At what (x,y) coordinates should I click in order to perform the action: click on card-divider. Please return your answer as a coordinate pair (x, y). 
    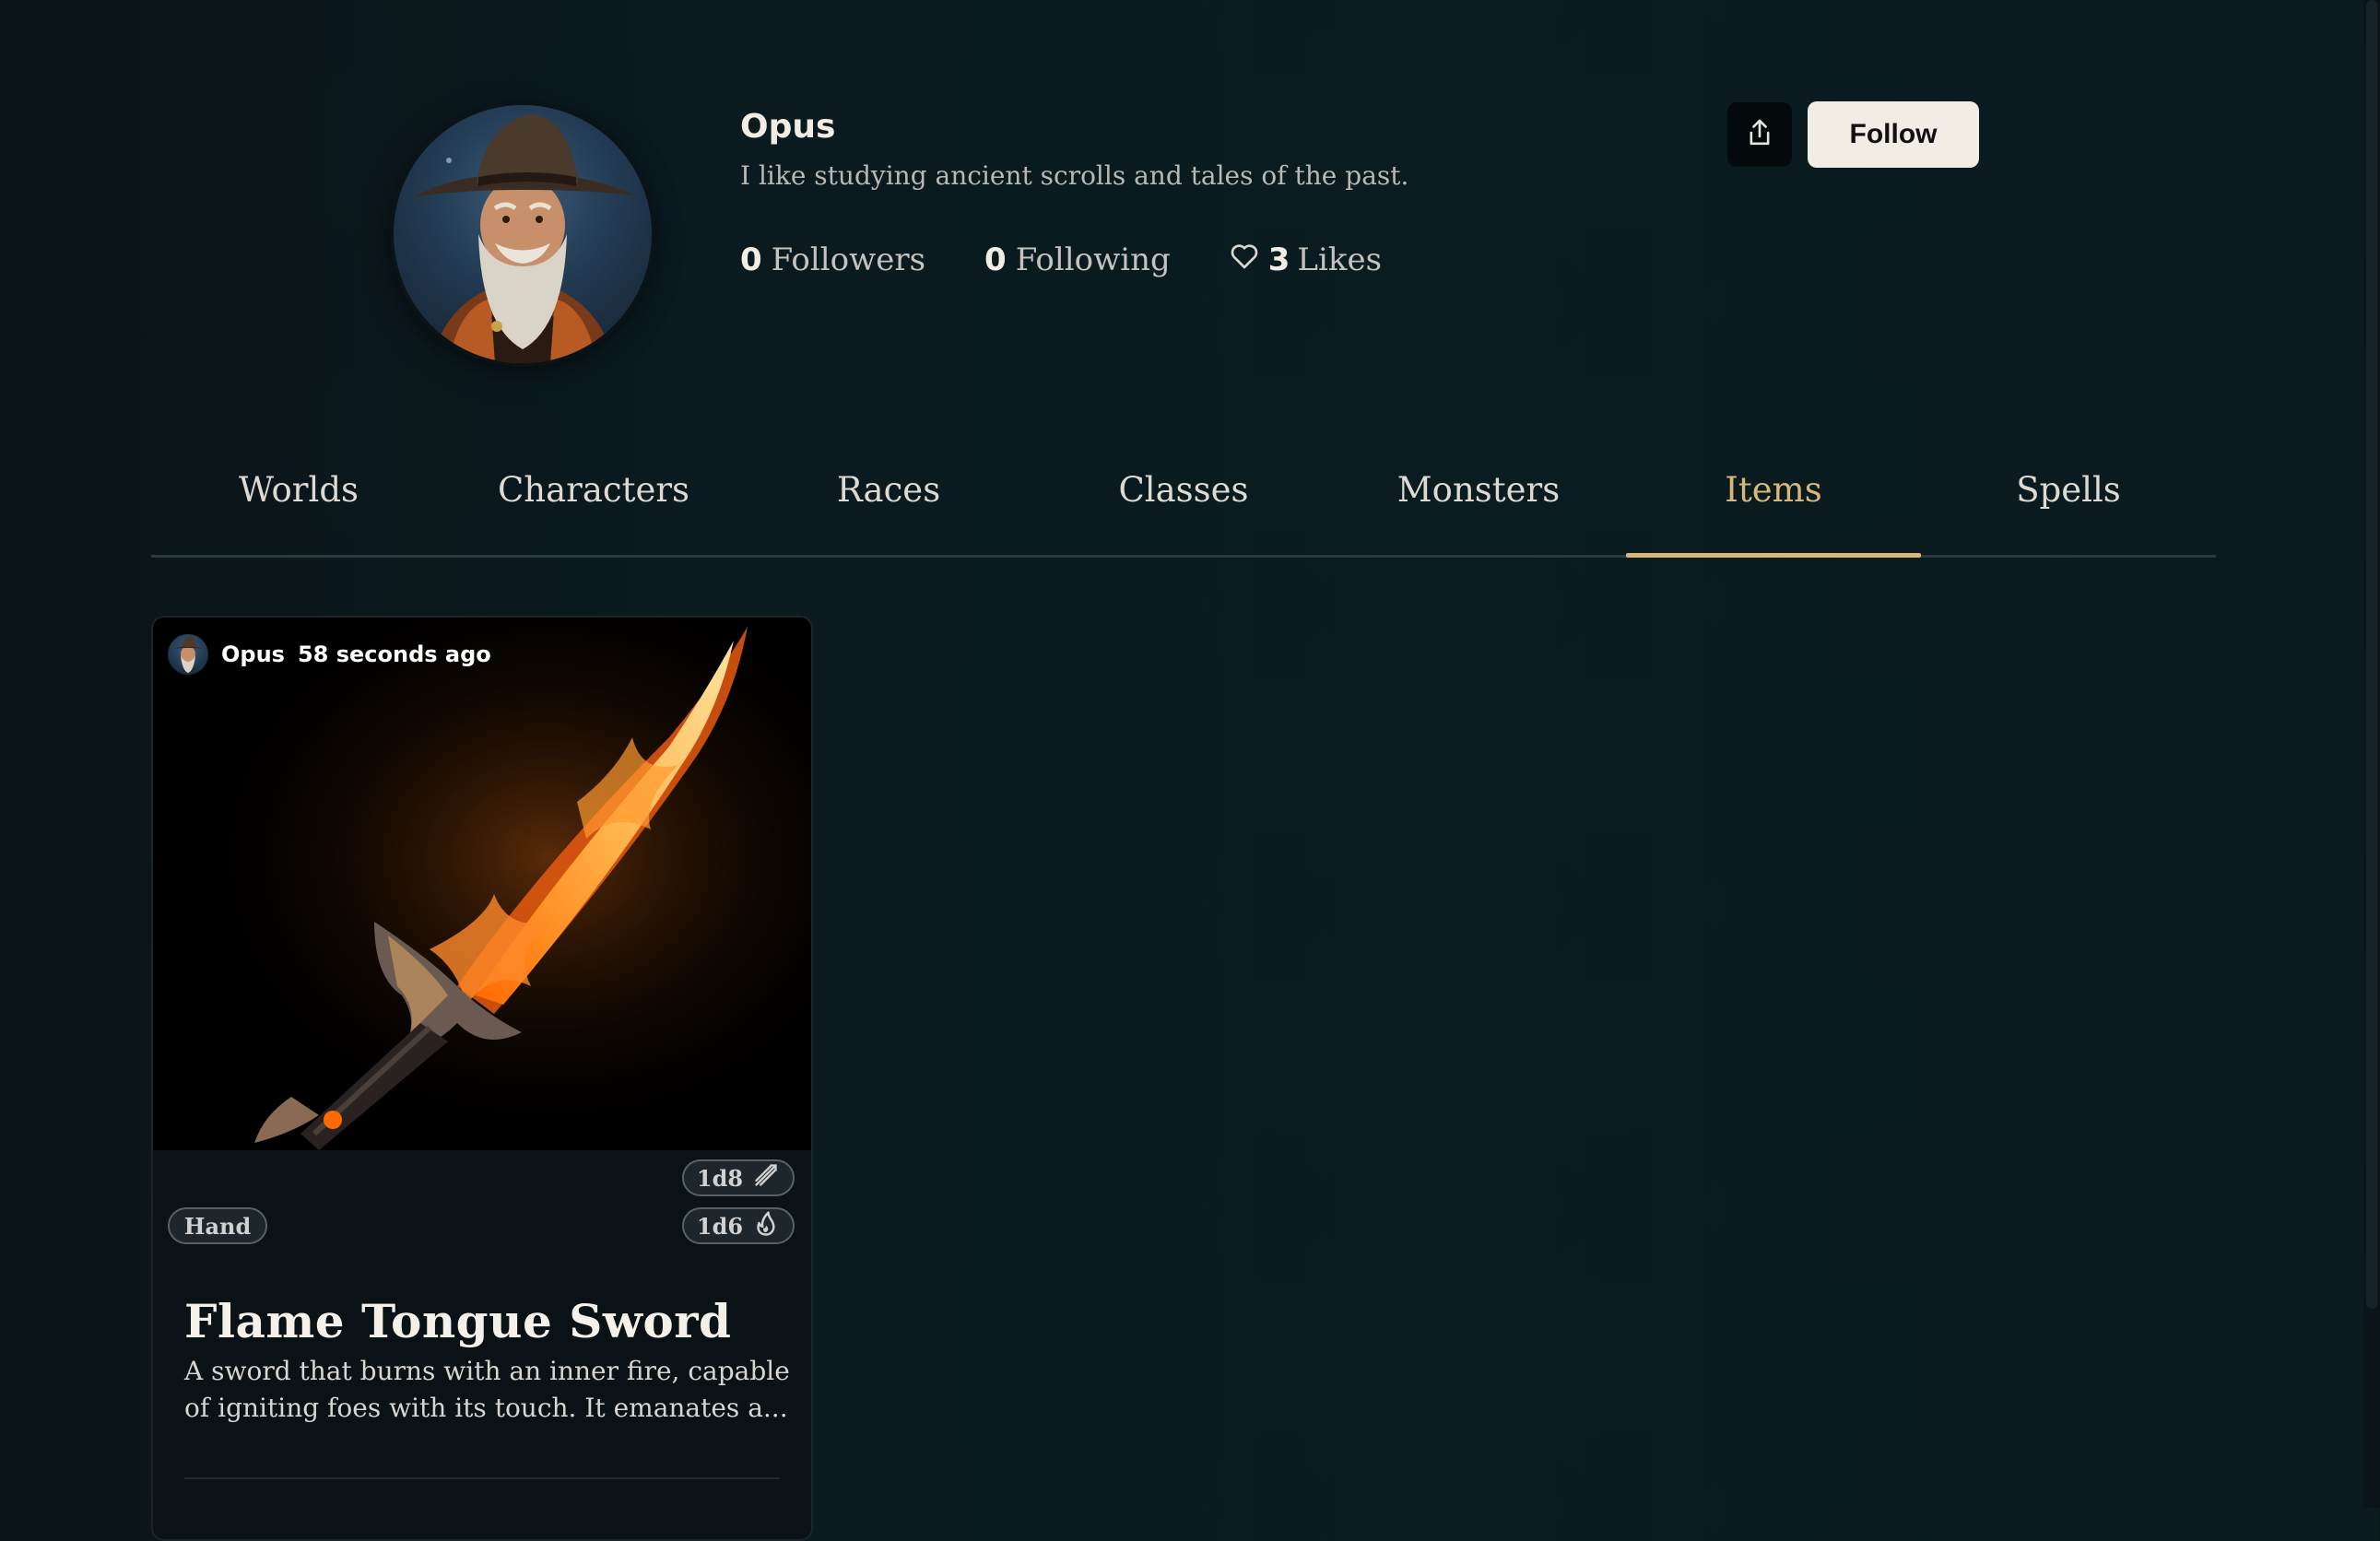
    Looking at the image, I should click on (482, 1478).